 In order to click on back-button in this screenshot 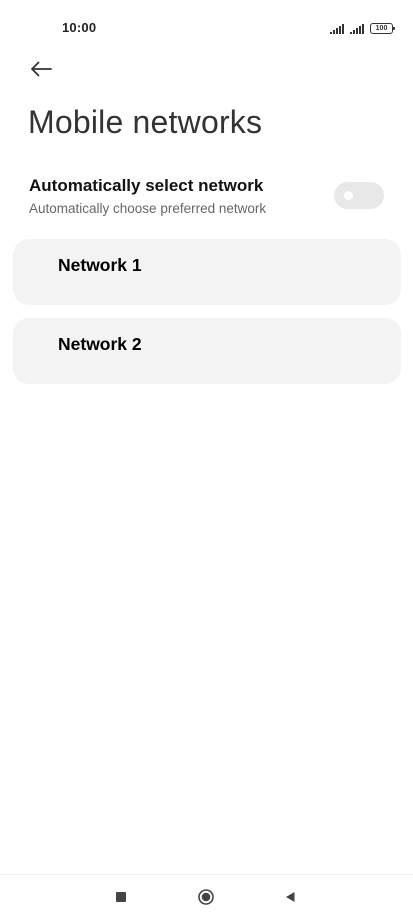, I will do `click(41, 69)`.